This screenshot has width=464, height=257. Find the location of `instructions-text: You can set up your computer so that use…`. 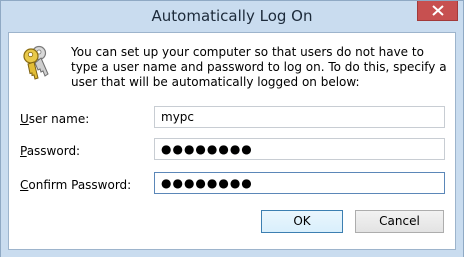

instructions-text: You can set up your computer so that use… is located at coordinates (259, 67).